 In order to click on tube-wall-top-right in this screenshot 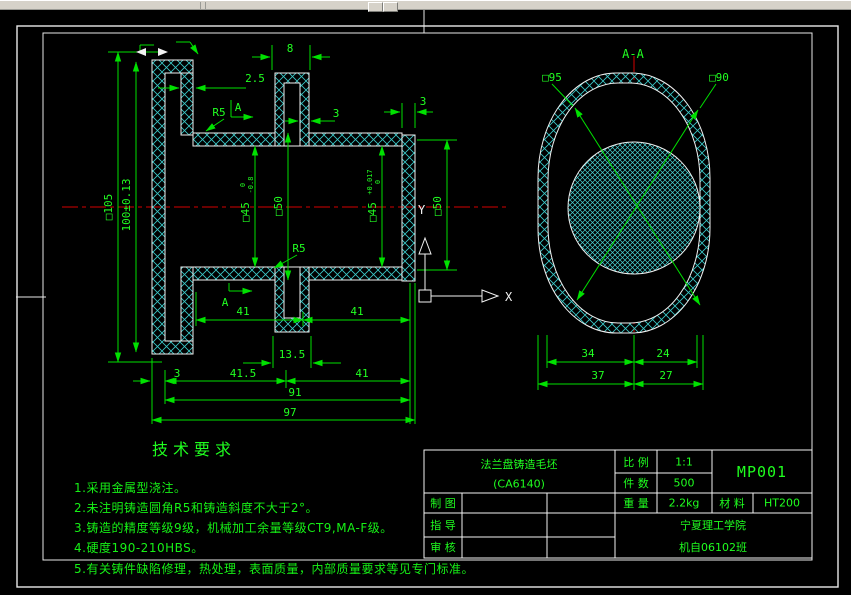, I will do `click(355, 139)`.